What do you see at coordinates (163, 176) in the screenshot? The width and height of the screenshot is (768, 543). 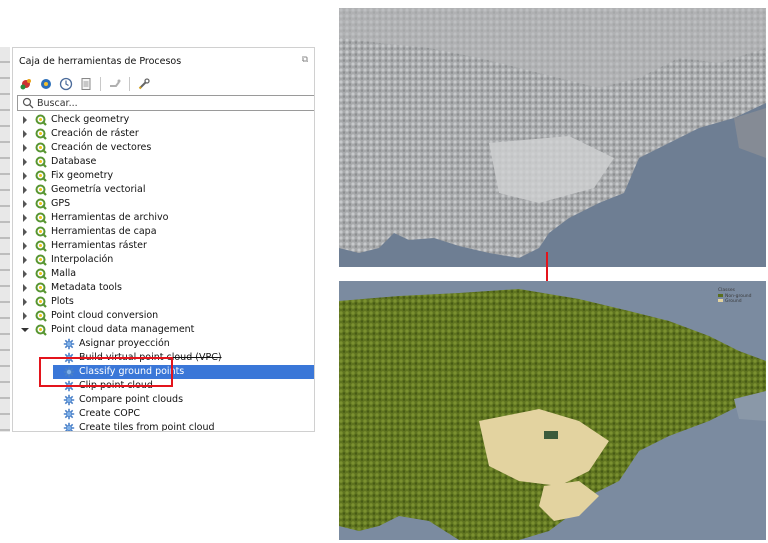 I see `tree-group: Fix geometry` at bounding box center [163, 176].